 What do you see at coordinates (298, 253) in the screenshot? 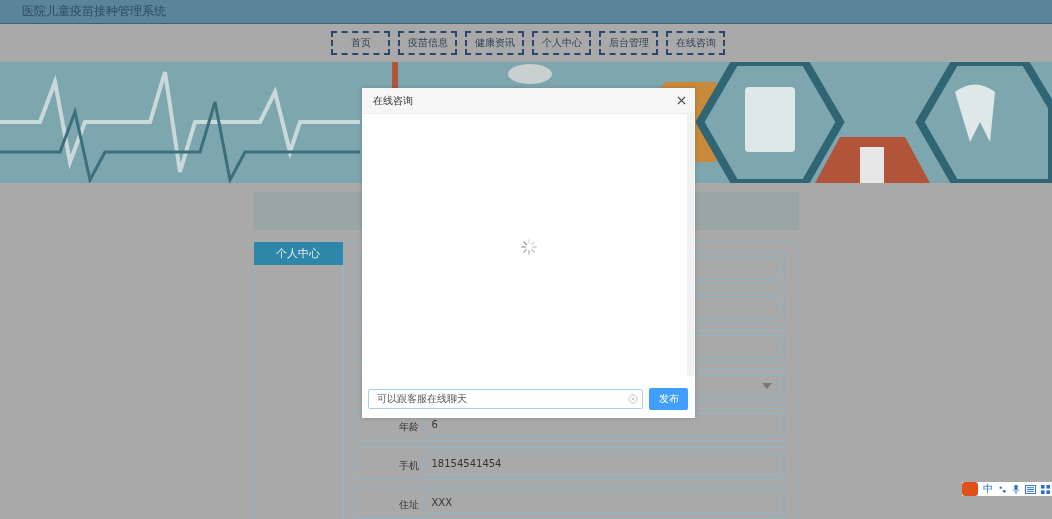
I see `sidebar-item: 个人中心` at bounding box center [298, 253].